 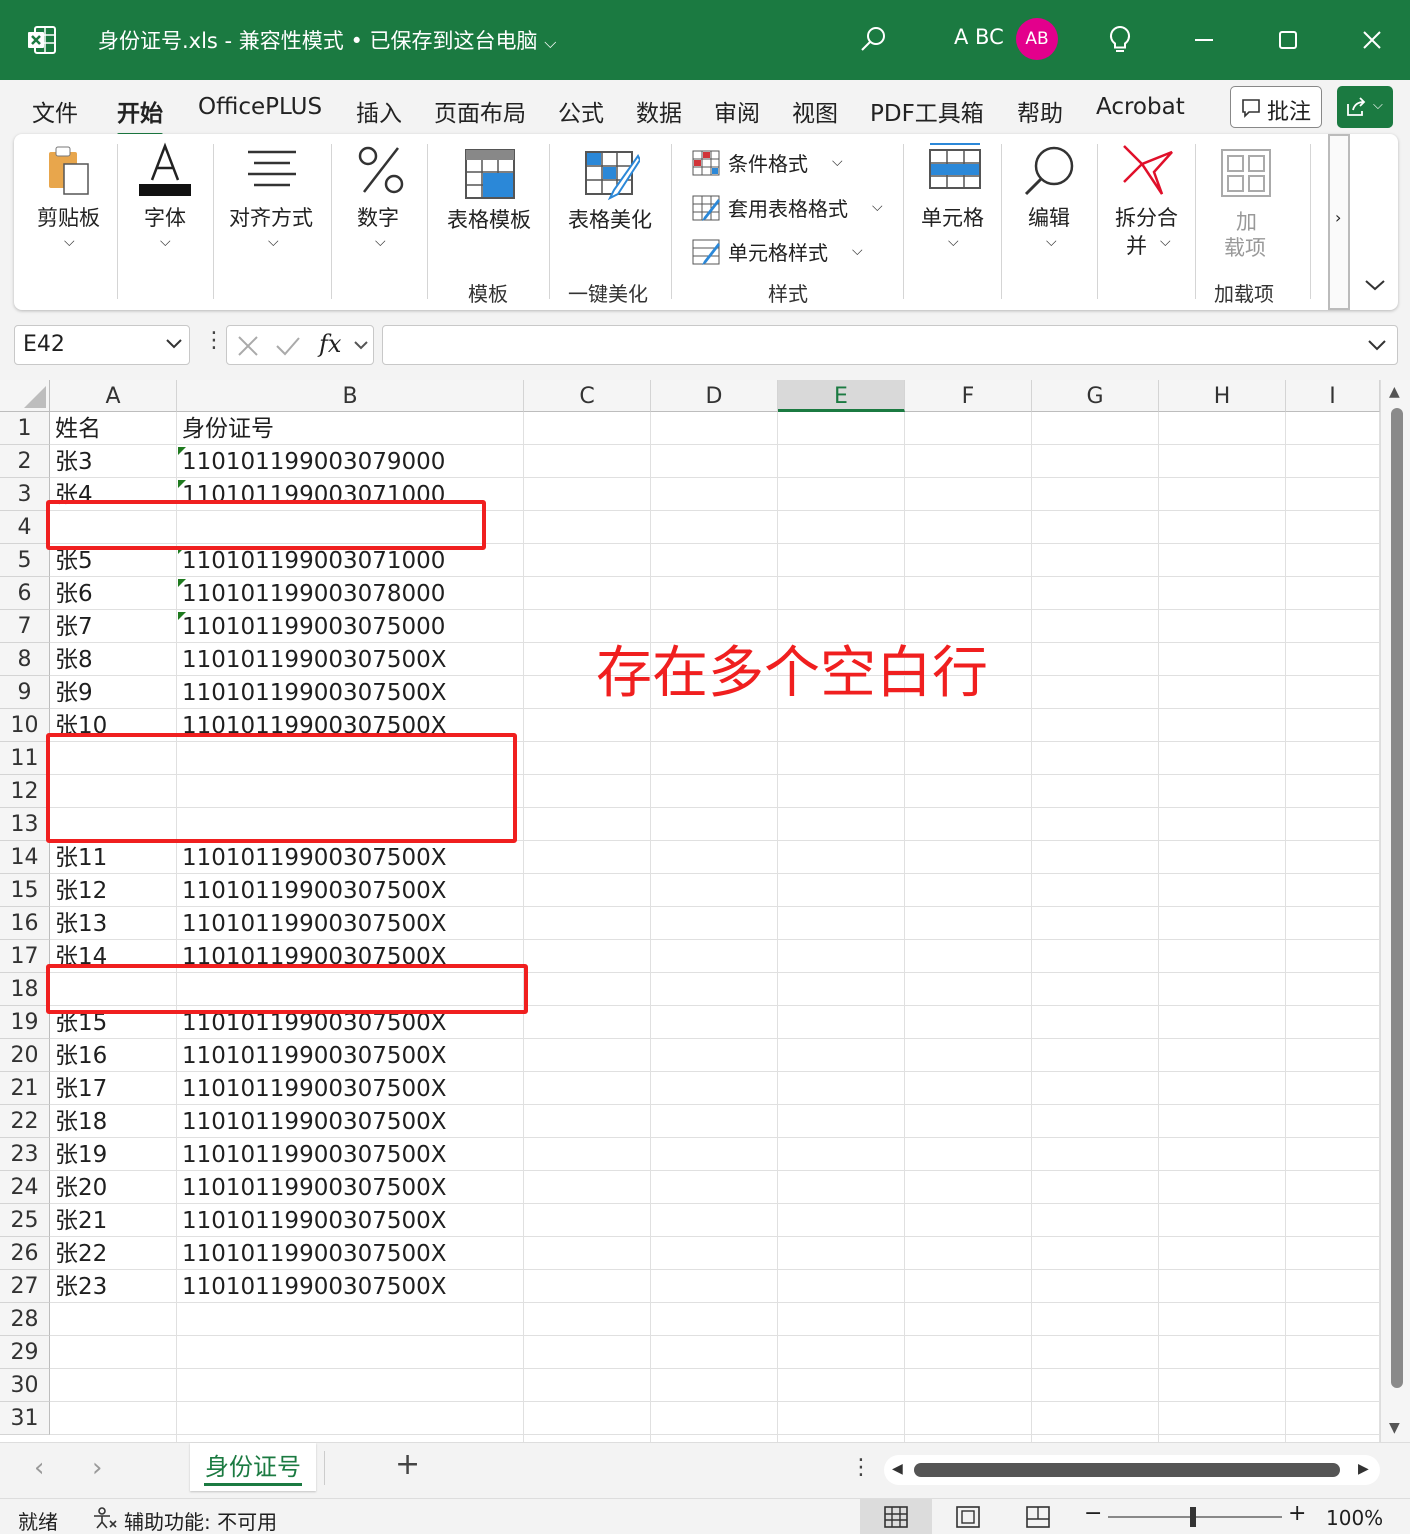 I want to click on cell-name: 张6, so click(x=113, y=593).